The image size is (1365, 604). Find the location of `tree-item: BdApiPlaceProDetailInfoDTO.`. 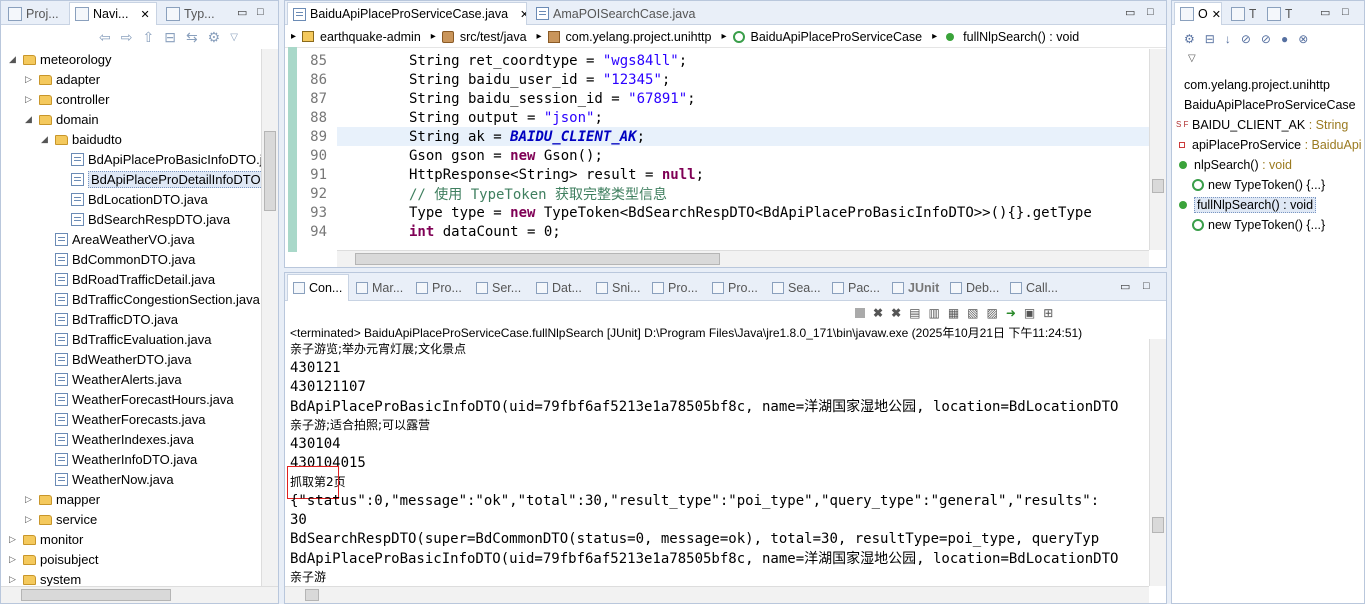

tree-item: BdApiPlaceProDetailInfoDTO. is located at coordinates (162, 179).